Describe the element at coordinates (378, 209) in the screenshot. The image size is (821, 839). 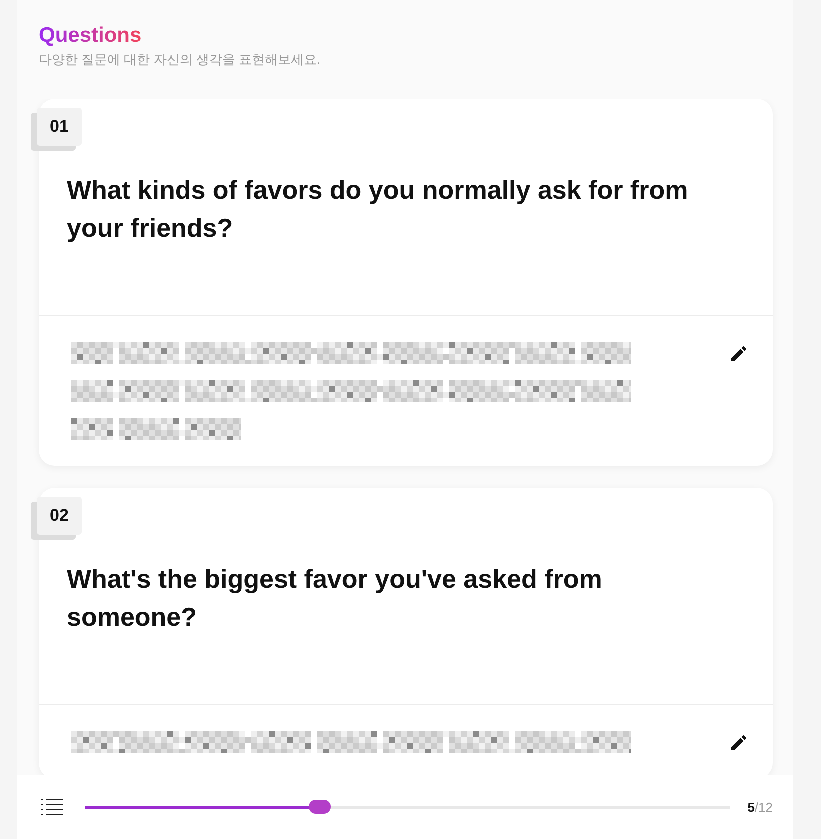
I see `question-text: What kinds of favors do you normally ask for from your friends?` at that location.